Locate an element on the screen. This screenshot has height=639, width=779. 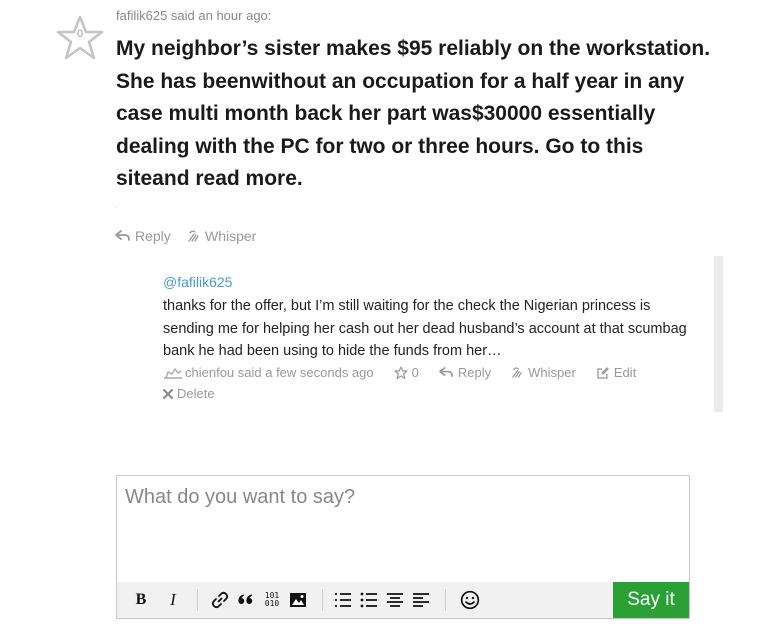
edit-icon is located at coordinates (603, 372).